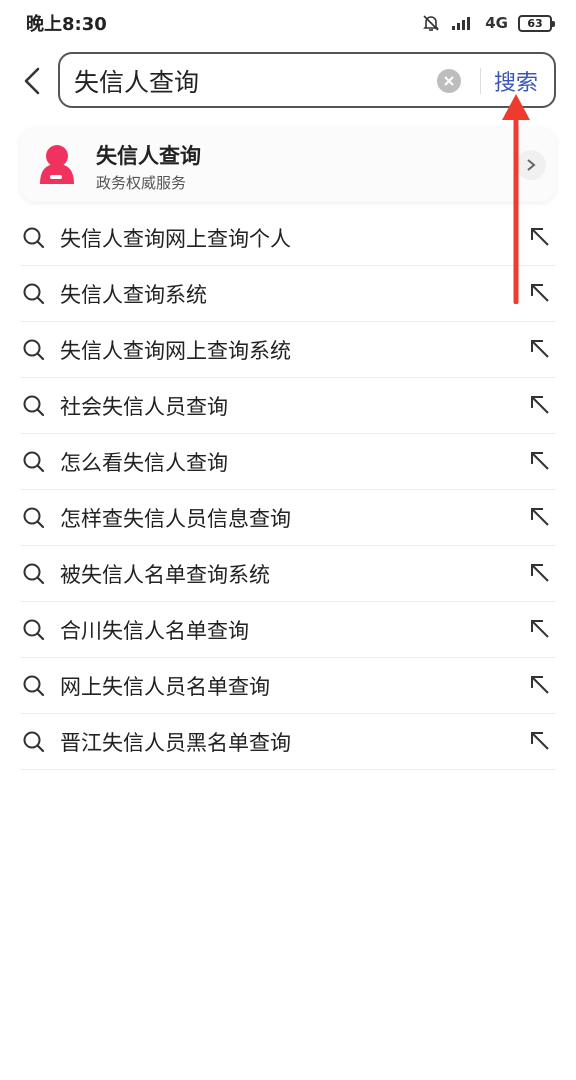  What do you see at coordinates (148, 156) in the screenshot?
I see `service-title: 失信人查询` at bounding box center [148, 156].